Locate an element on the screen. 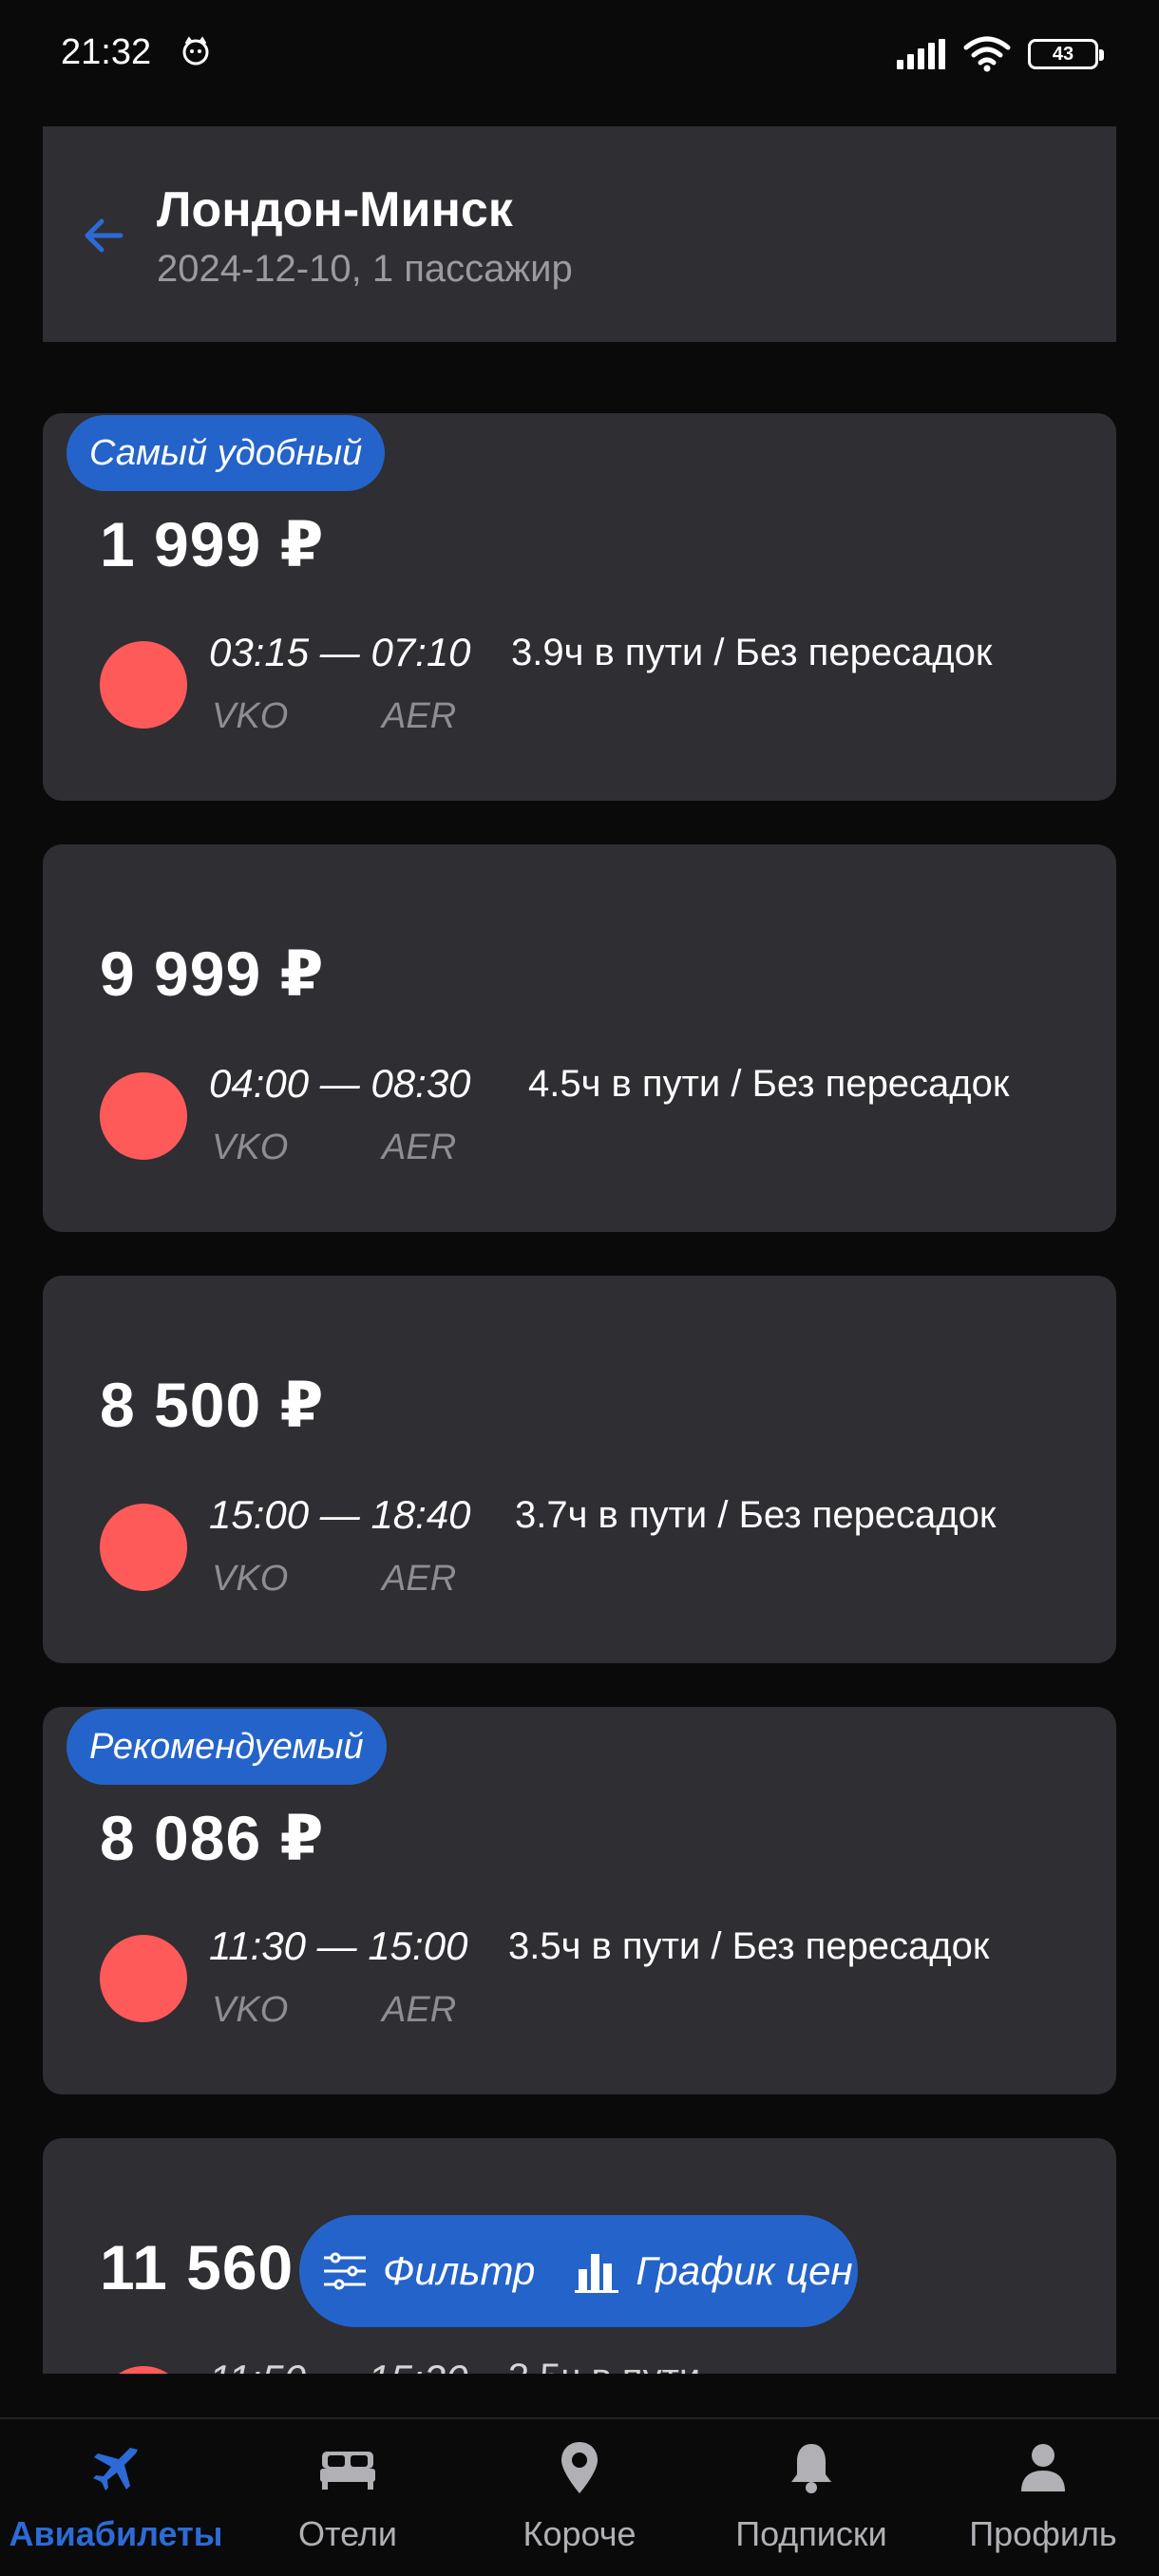 The width and height of the screenshot is (1159, 2576). bottom-nav: Авиабилеты Отели Короче Подписки Профиль is located at coordinates (579, 2496).